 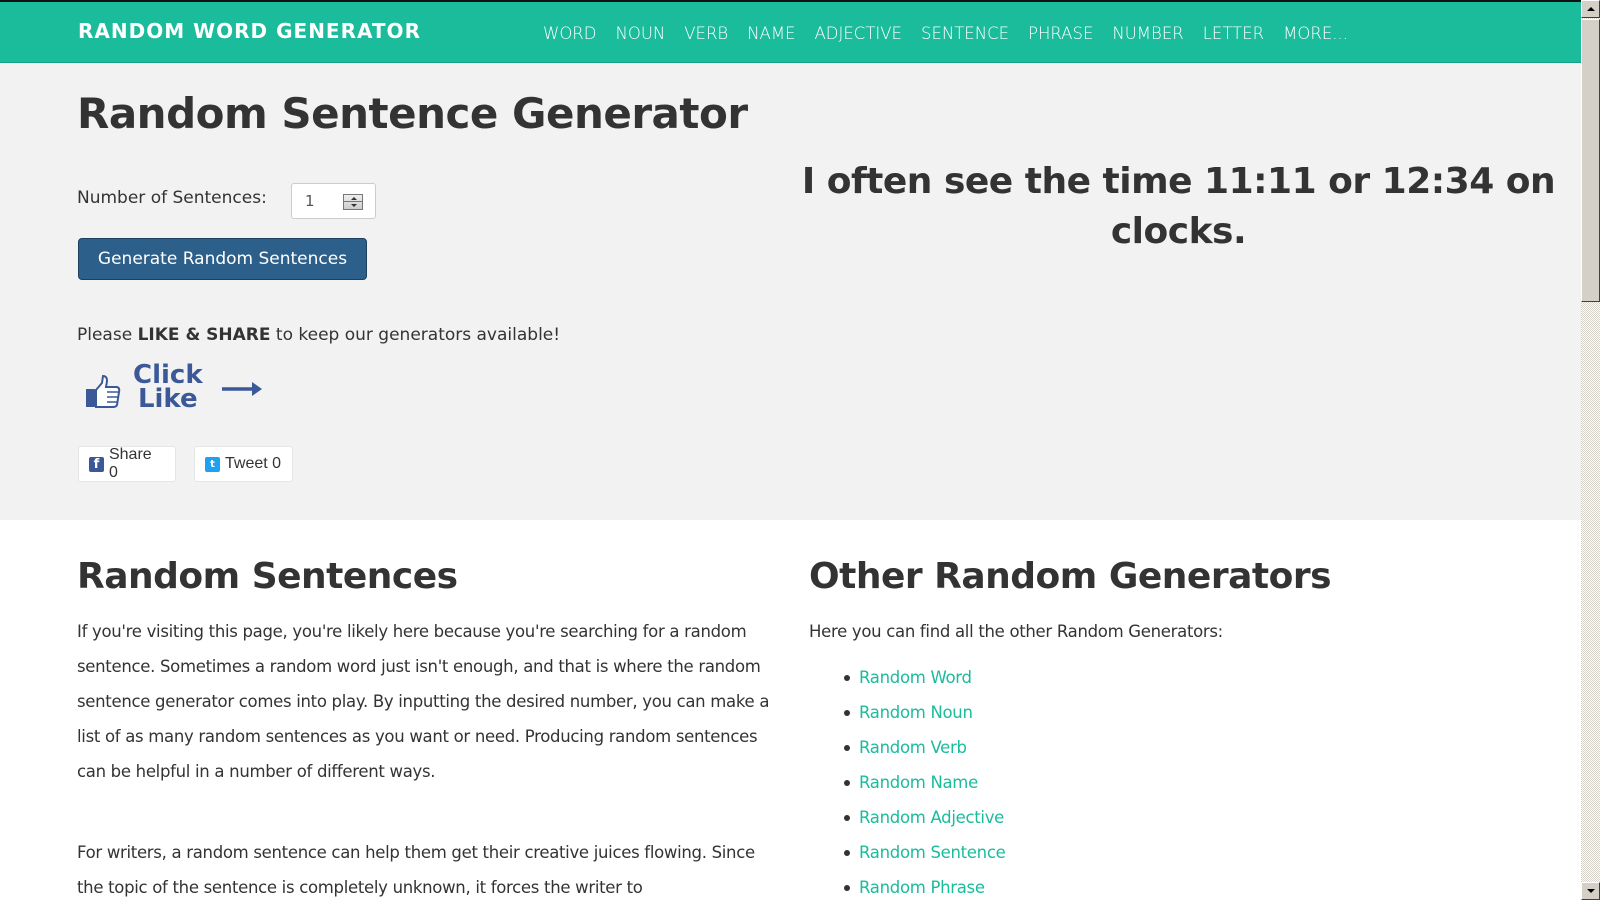 What do you see at coordinates (242, 389) in the screenshot?
I see `arrow-right-icon` at bounding box center [242, 389].